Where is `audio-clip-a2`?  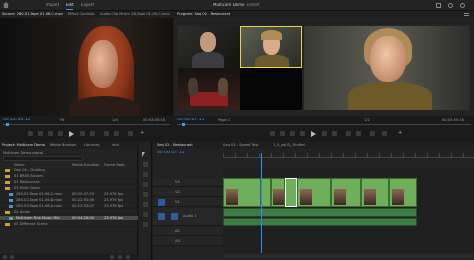
audio-clip-a2 is located at coordinates (320, 222).